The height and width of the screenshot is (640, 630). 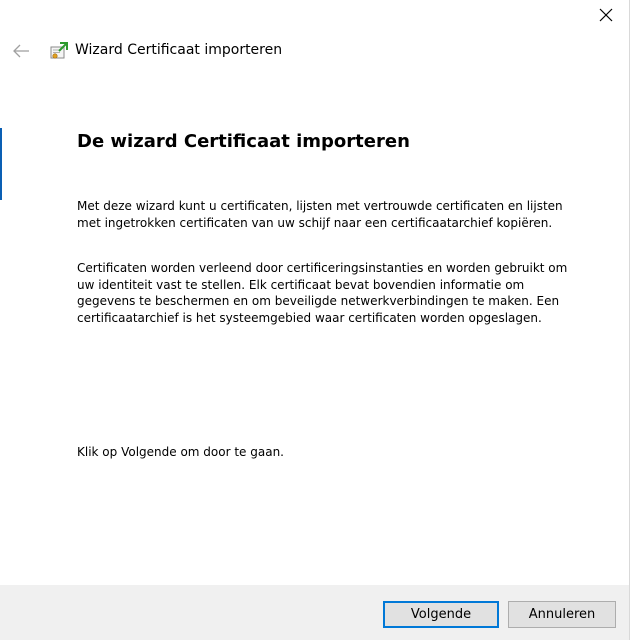 I want to click on window-title: Wizard Certificaat importeren, so click(x=179, y=50).